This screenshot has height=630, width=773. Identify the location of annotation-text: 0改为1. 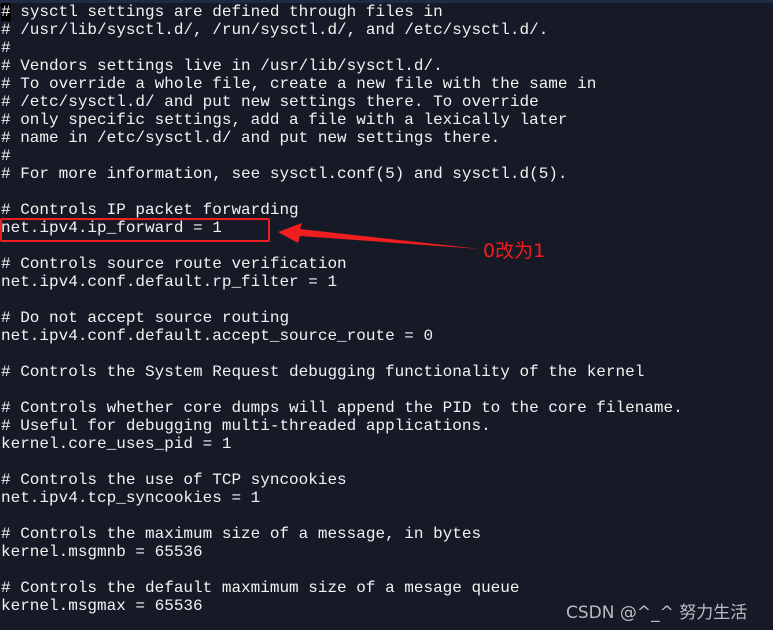
(514, 251).